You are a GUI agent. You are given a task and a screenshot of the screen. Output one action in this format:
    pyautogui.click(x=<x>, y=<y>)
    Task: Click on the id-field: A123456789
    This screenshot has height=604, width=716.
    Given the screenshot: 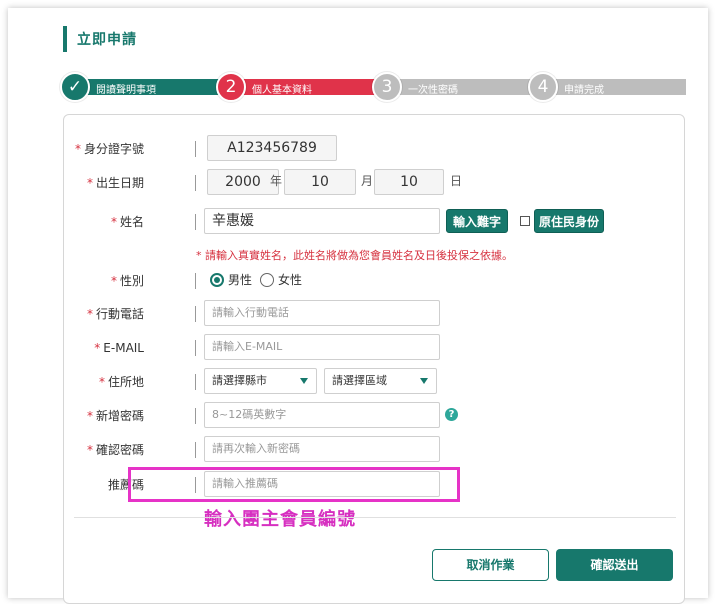 What is the action you would take?
    pyautogui.click(x=272, y=148)
    